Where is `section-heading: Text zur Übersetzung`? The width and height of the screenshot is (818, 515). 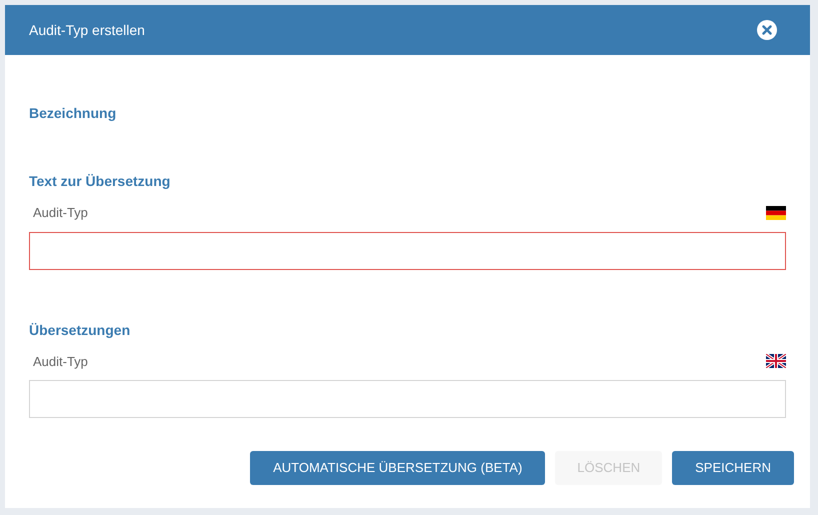
section-heading: Text zur Übersetzung is located at coordinates (100, 181).